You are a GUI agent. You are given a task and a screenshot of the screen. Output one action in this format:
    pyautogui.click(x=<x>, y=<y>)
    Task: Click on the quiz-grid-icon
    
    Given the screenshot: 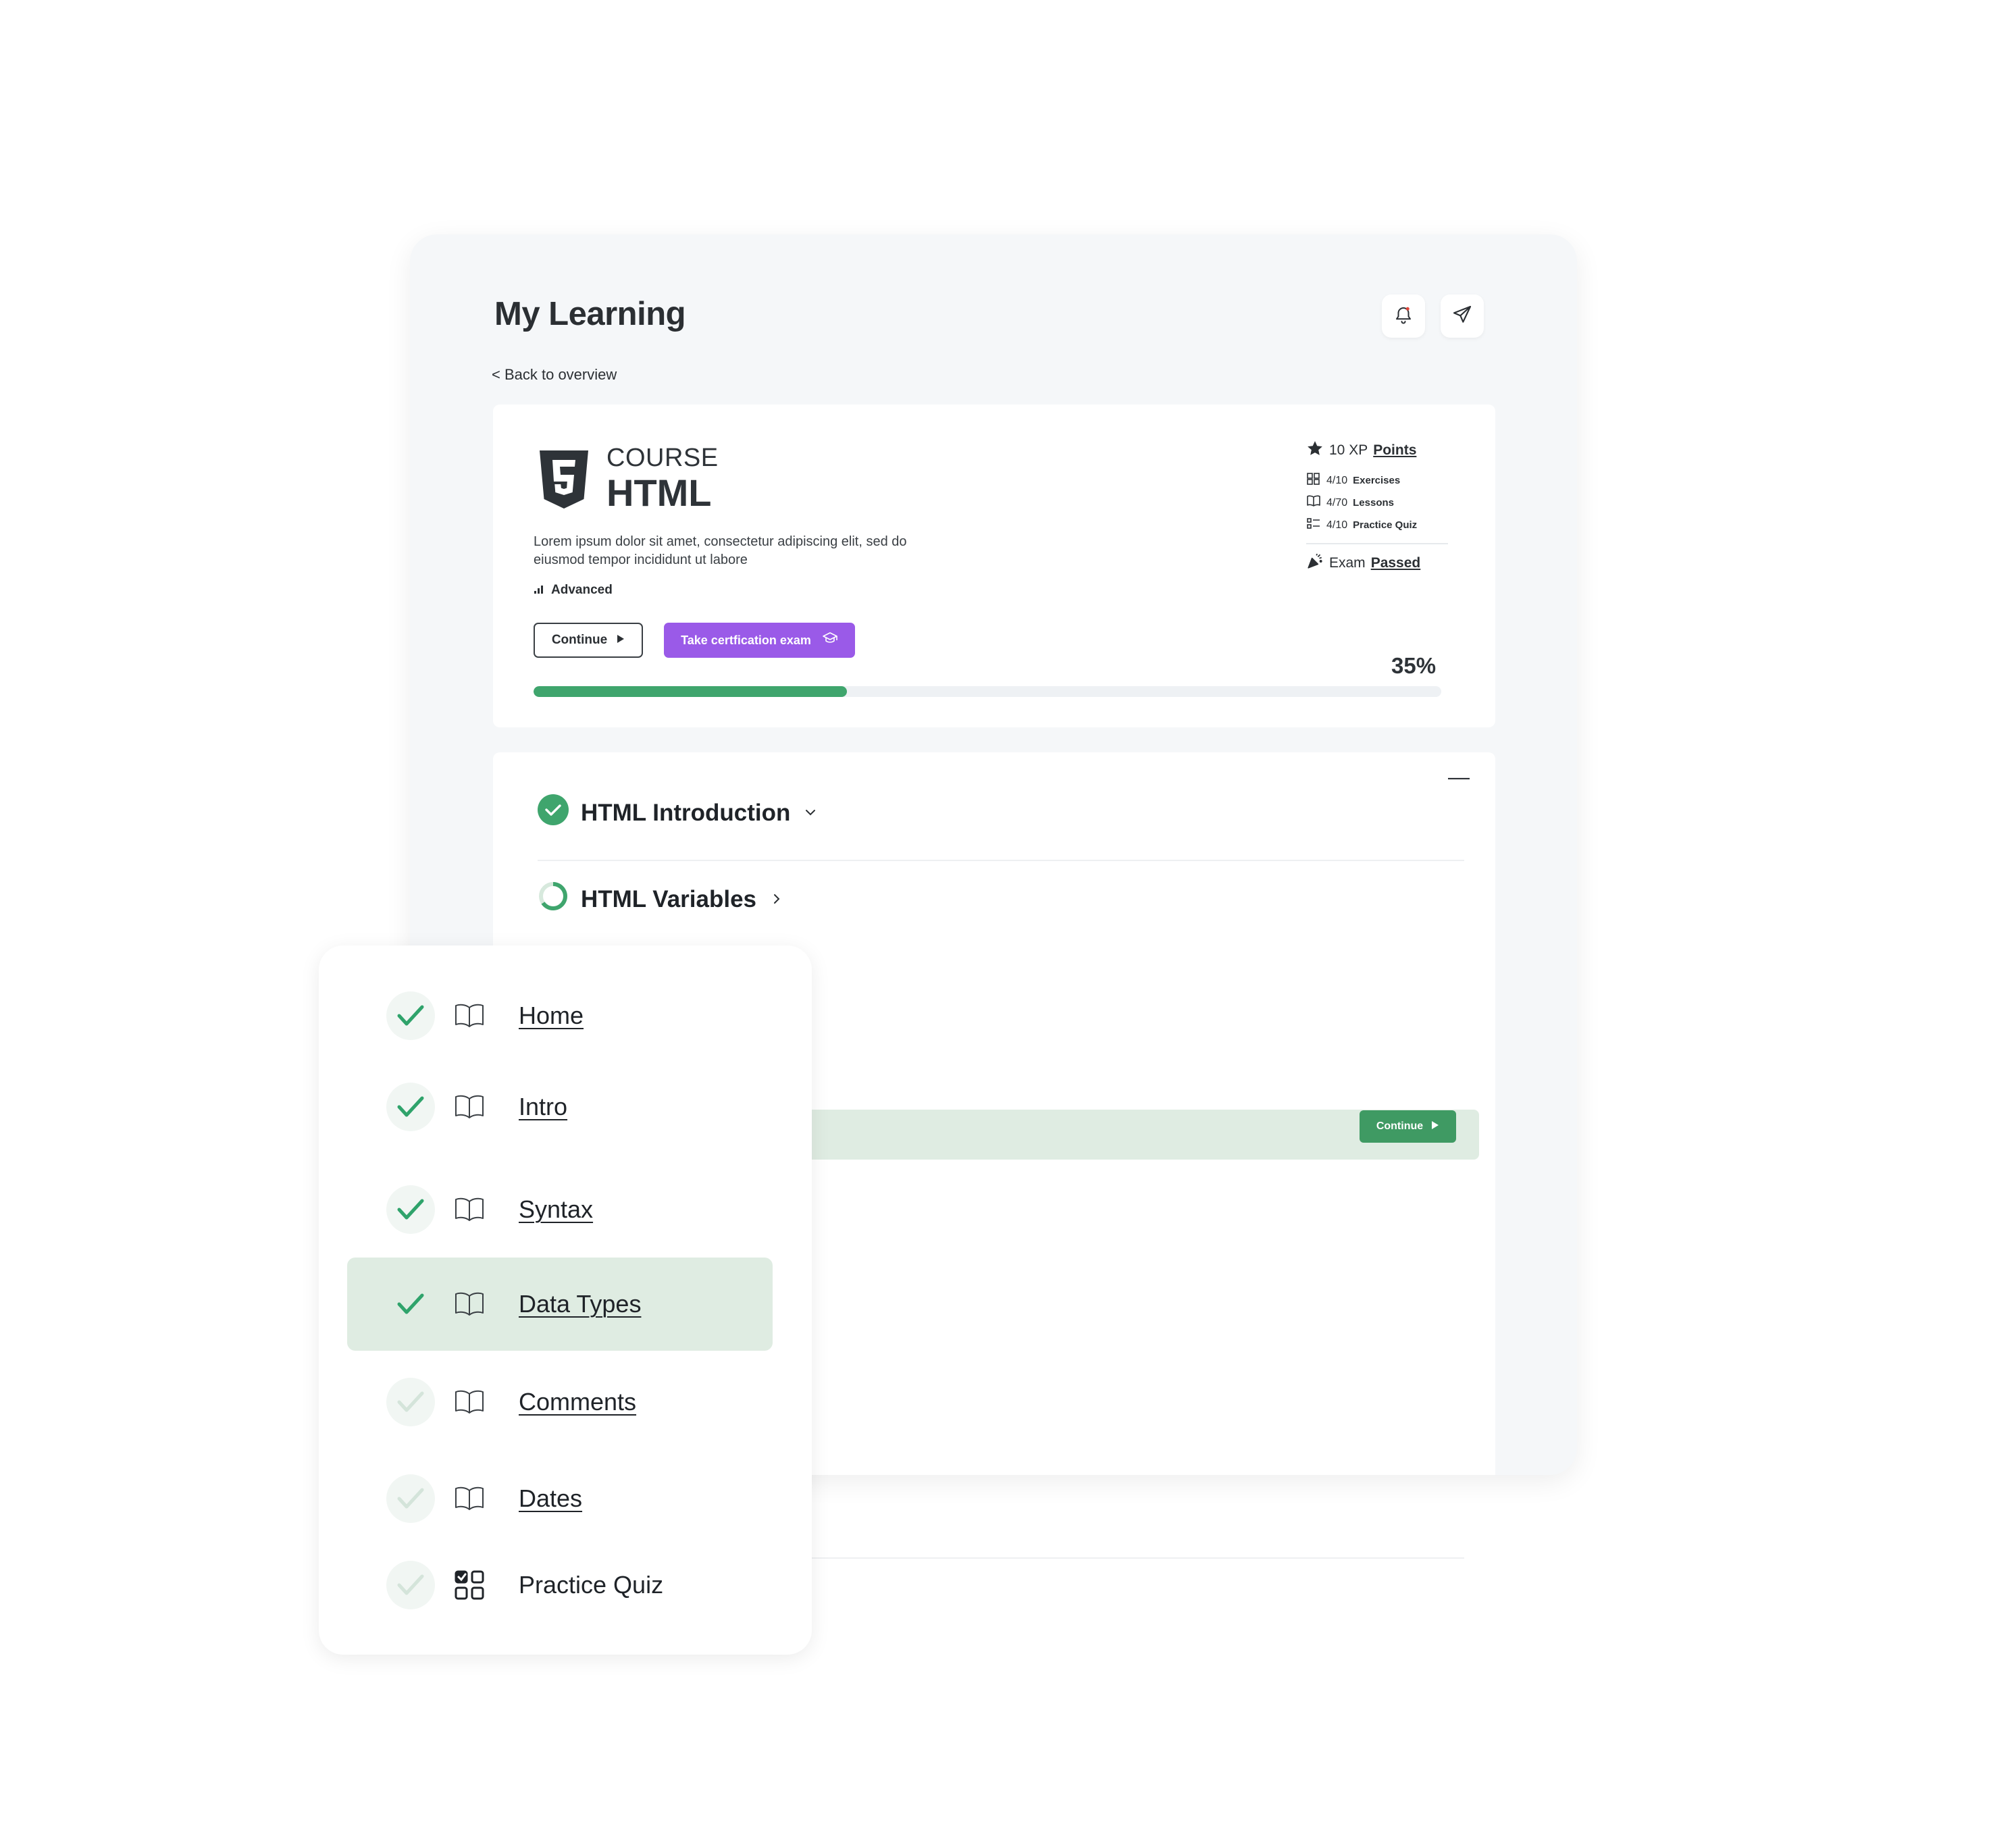 What is the action you would take?
    pyautogui.click(x=469, y=1585)
    